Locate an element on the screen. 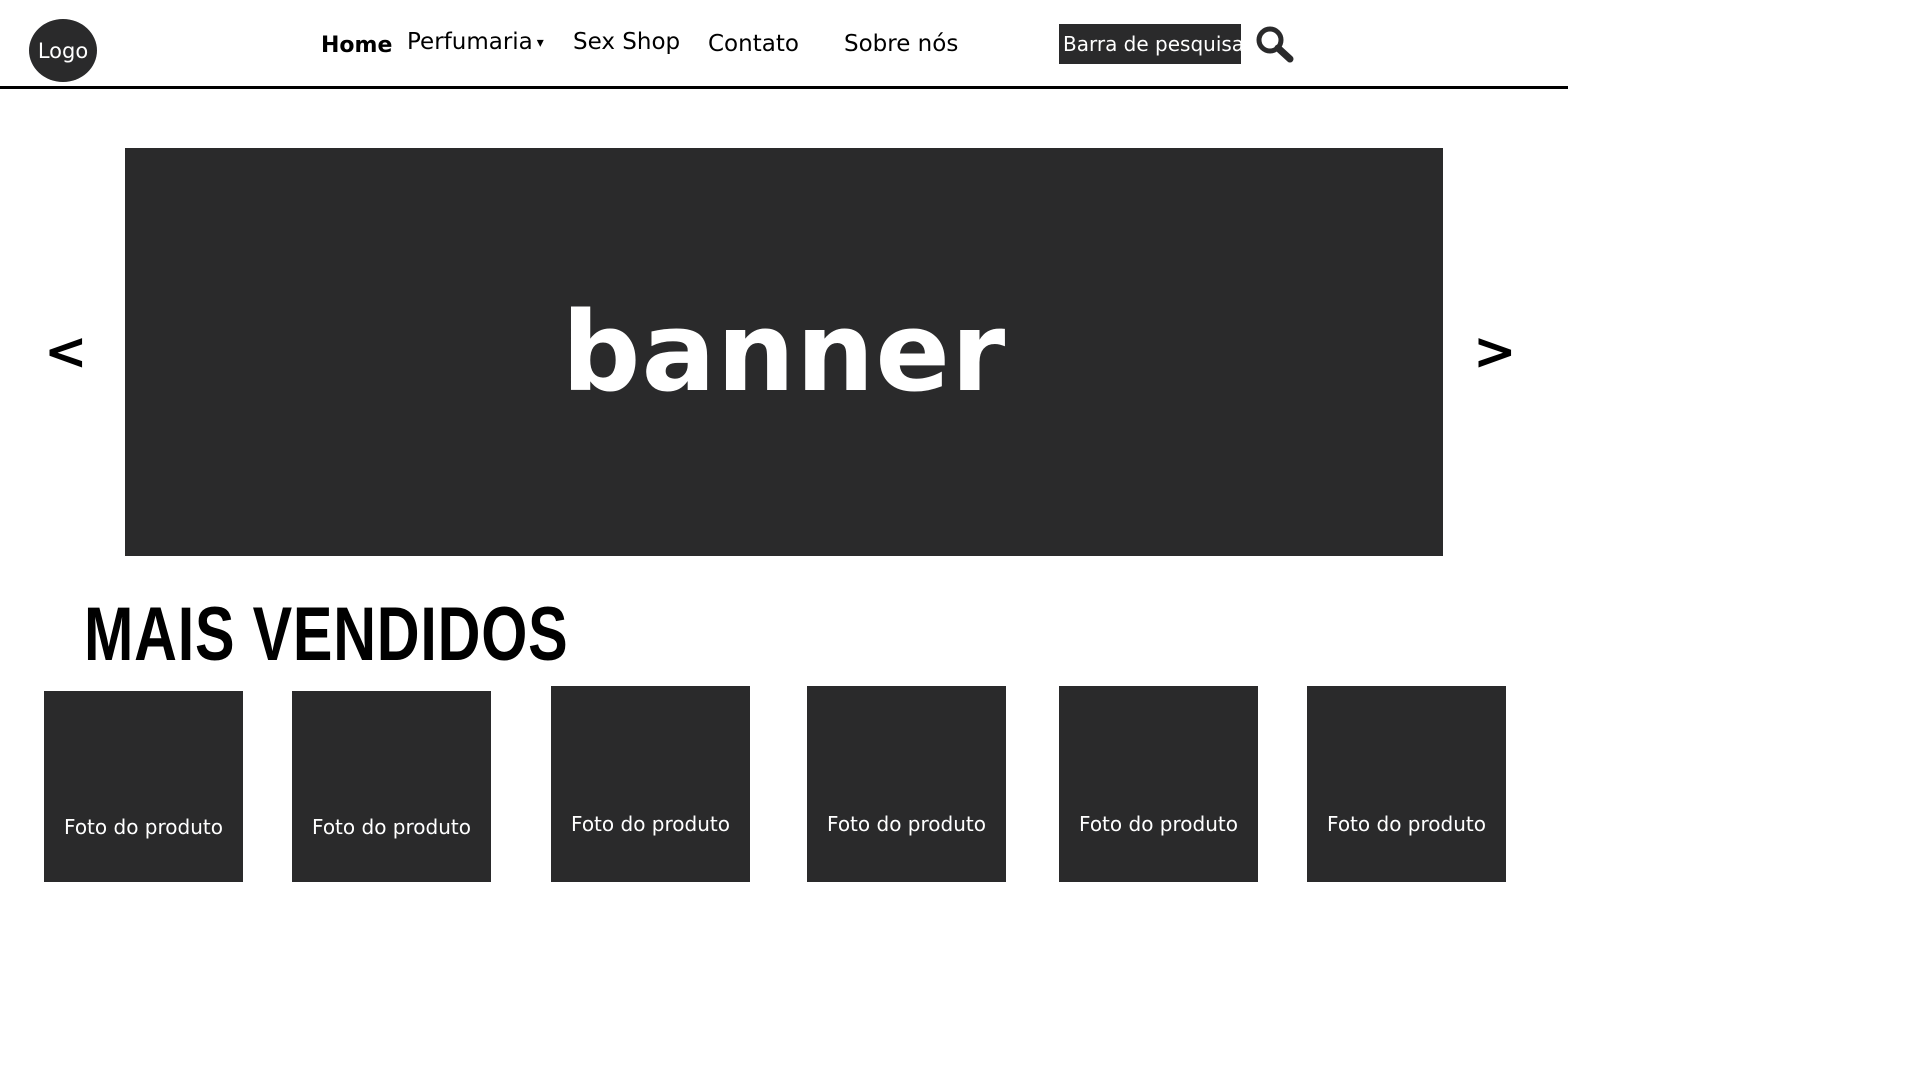 The image size is (1920, 1080). banner-label: banner is located at coordinates (784, 352).